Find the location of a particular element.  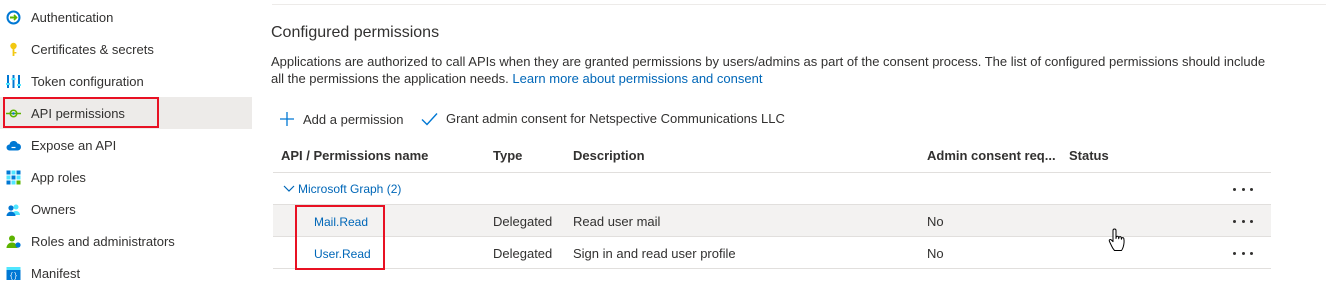

cloud-icon is located at coordinates (13, 145).